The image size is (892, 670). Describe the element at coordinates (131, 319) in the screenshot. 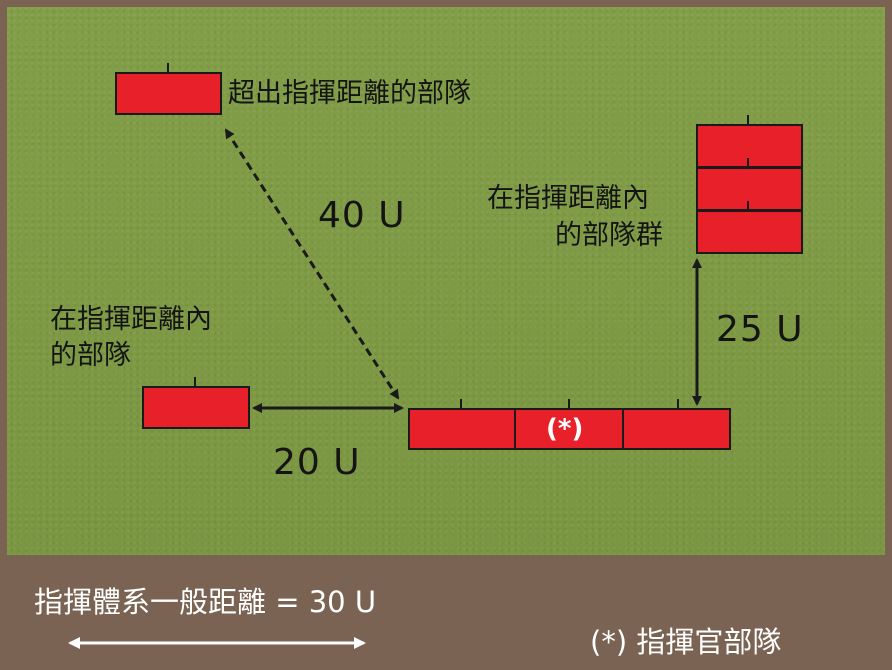

I see `in-range-unit-label-line1: 在指揮距離內` at that location.